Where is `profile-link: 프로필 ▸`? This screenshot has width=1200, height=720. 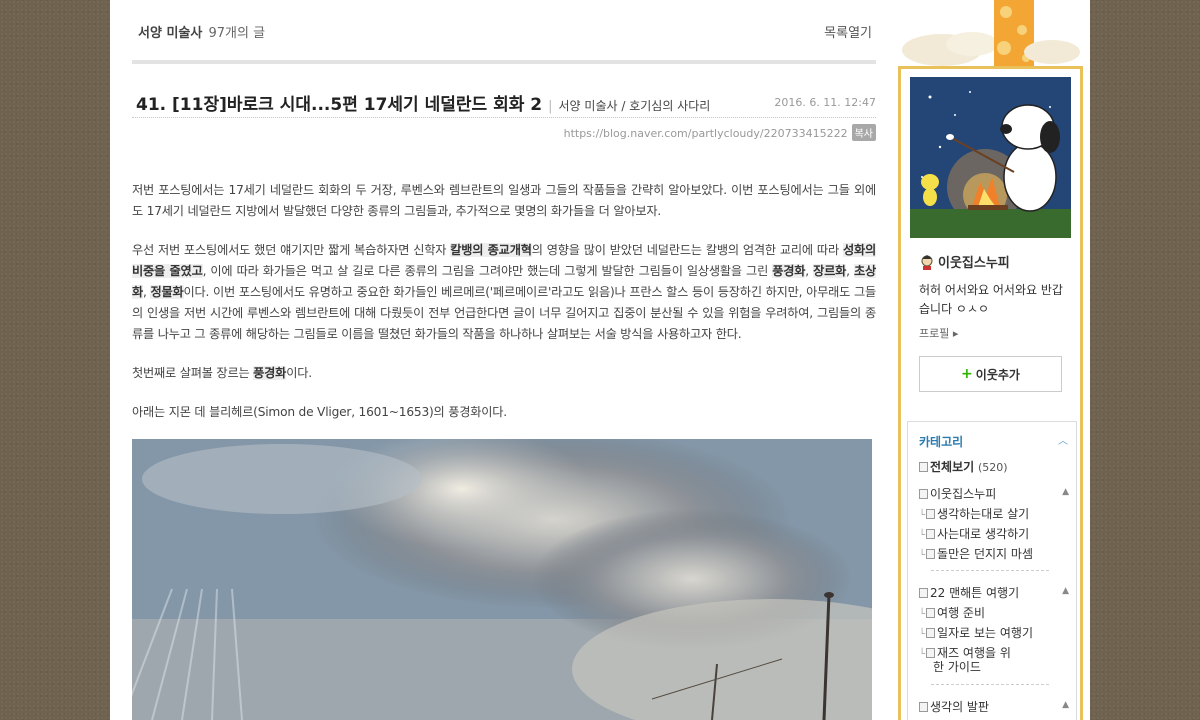
profile-link: 프로필 ▸ is located at coordinates (938, 333).